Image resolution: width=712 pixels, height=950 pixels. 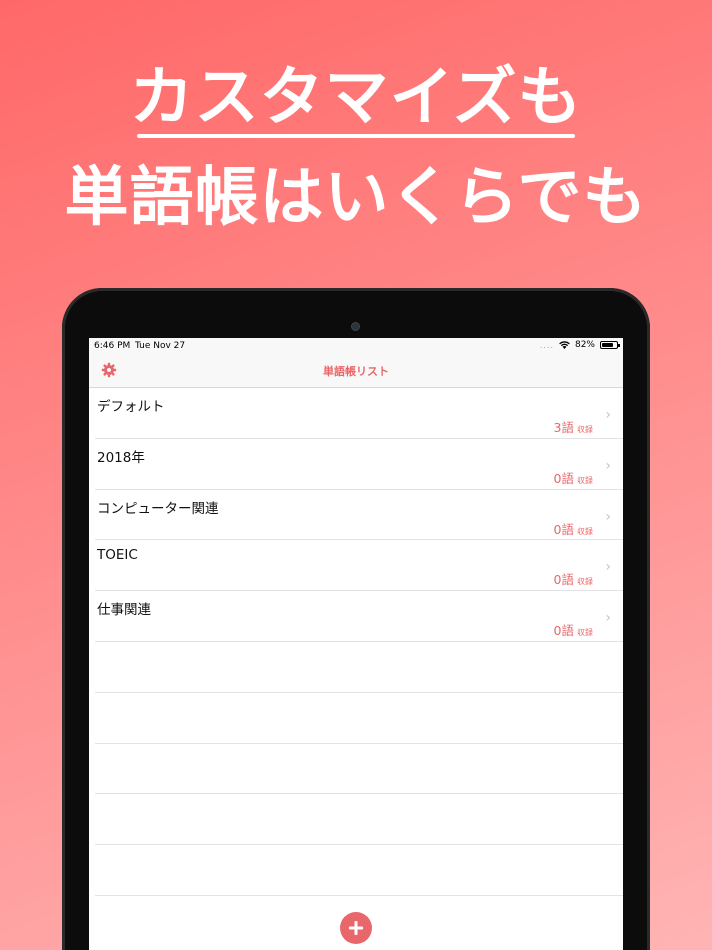 I want to click on word-count: 3語, so click(x=563, y=427).